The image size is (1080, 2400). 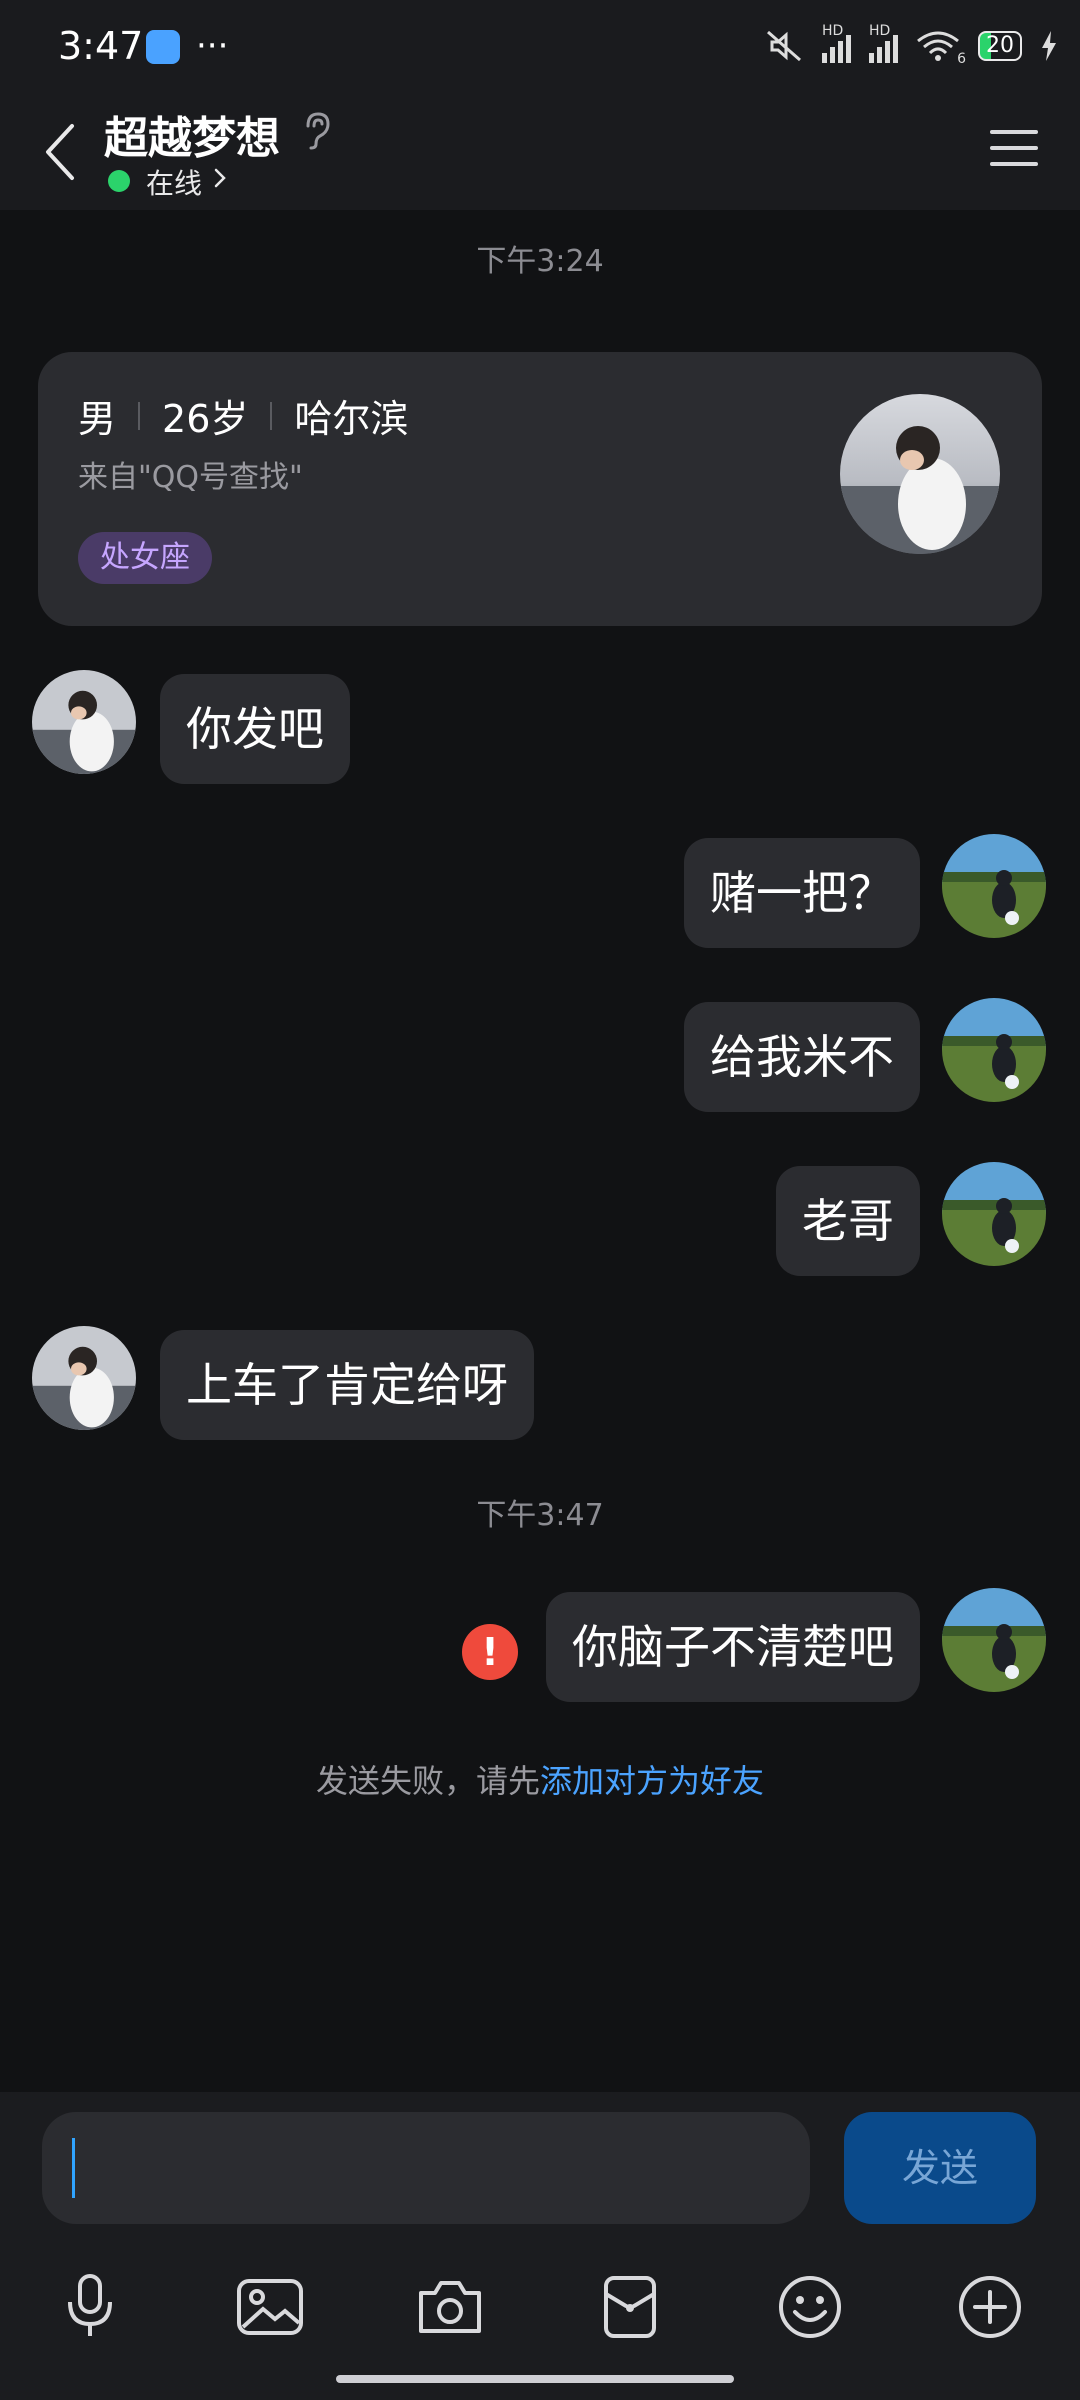 What do you see at coordinates (540, 2307) in the screenshot?
I see `input-toolbar` at bounding box center [540, 2307].